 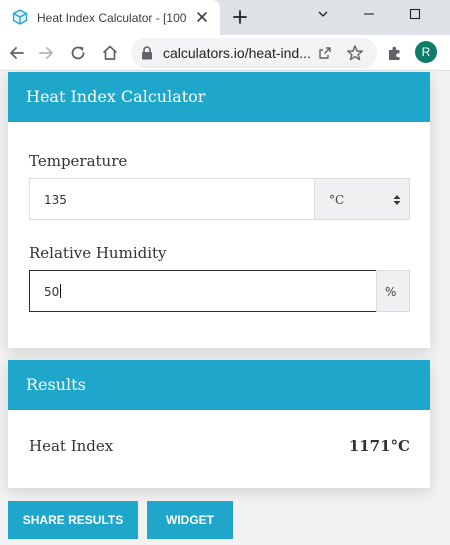 What do you see at coordinates (325, 53) in the screenshot?
I see `share-icon` at bounding box center [325, 53].